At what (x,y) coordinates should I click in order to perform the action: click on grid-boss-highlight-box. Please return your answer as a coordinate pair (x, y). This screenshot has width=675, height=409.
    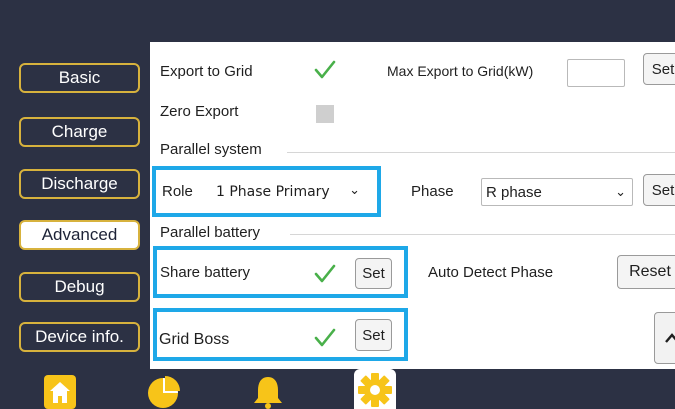
    Looking at the image, I should click on (280, 334).